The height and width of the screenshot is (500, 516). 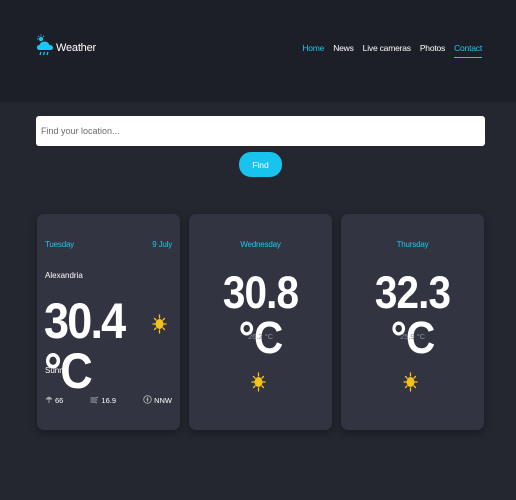 I want to click on forecast-card-day-2: Wednesday 30.8 °C 26.2 °C, so click(x=260, y=322).